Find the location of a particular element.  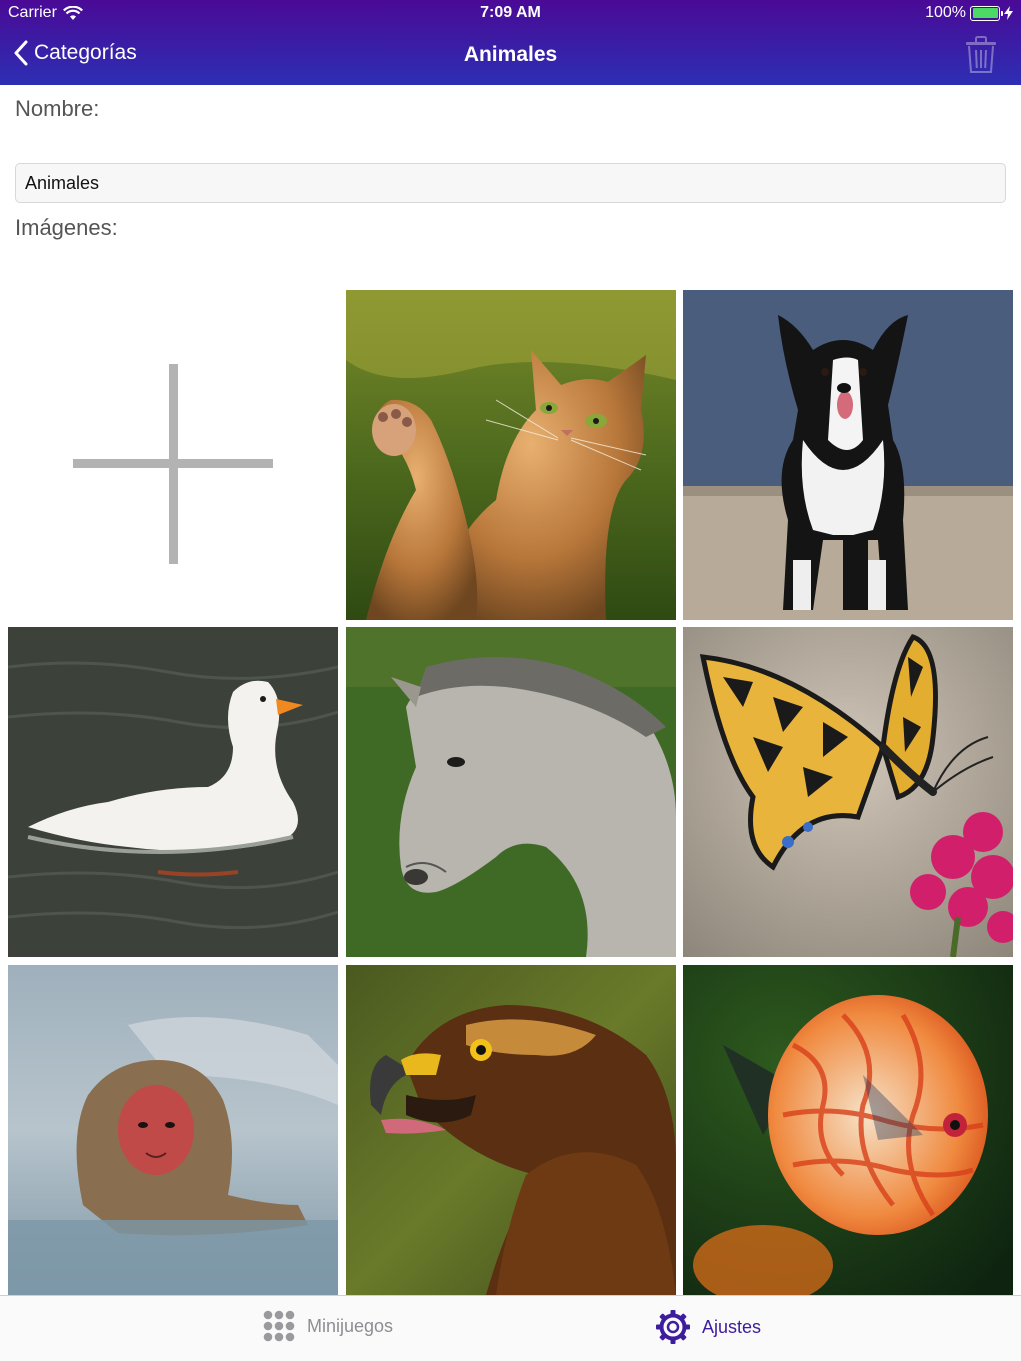

tab-ajustes: Ajustes is located at coordinates (708, 1327).